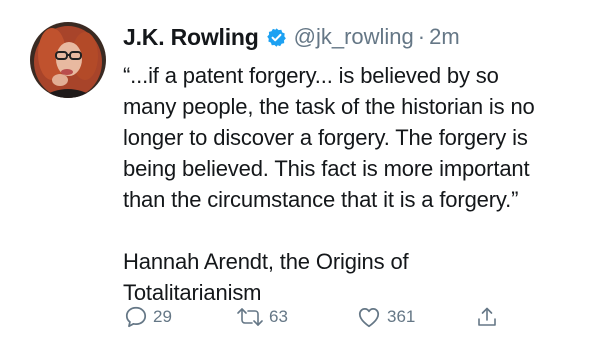 This screenshot has height=350, width=600. I want to click on heart-icon, so click(369, 318).